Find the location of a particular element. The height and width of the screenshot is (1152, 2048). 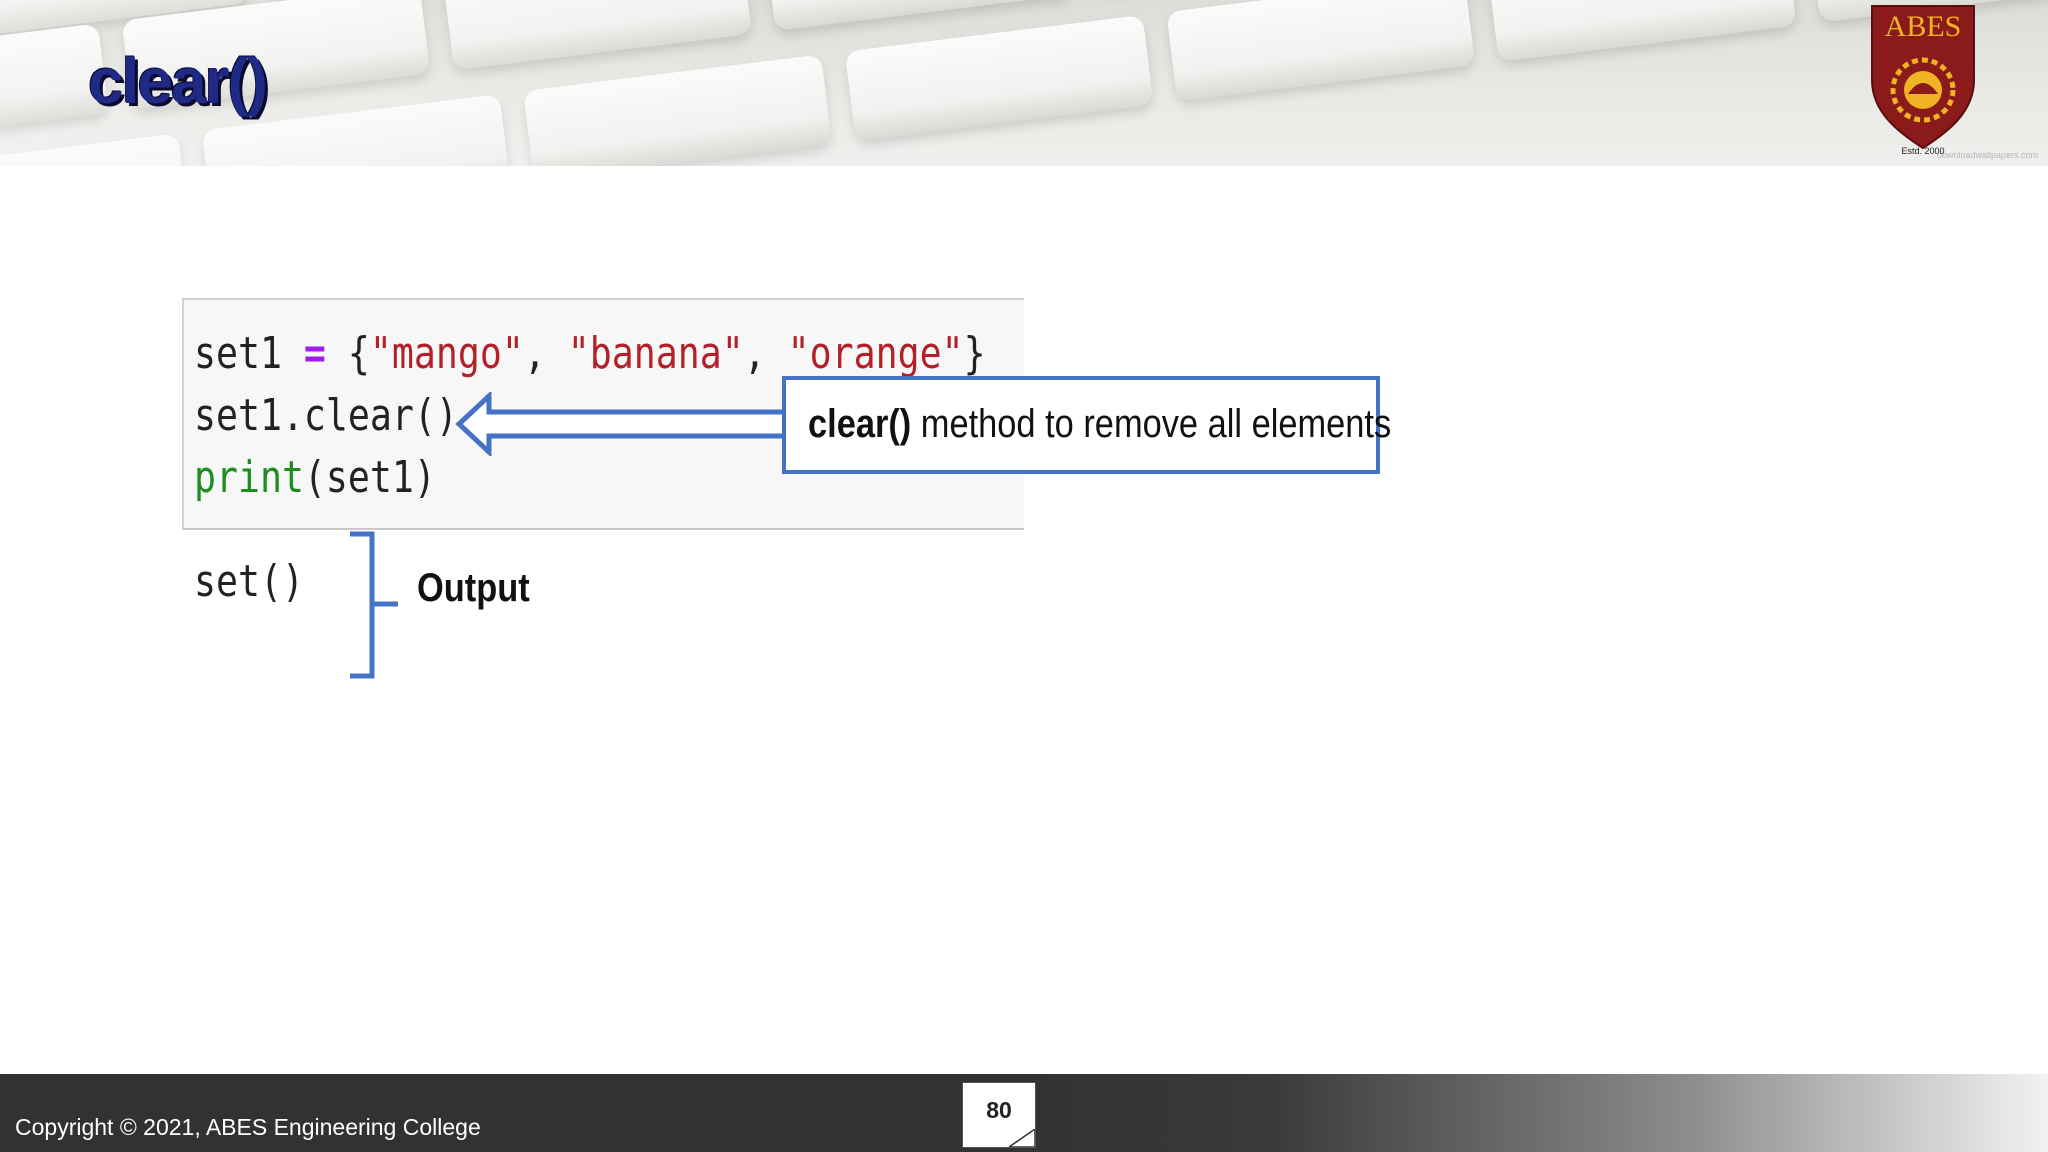

page-number-box: 80 is located at coordinates (999, 1115).